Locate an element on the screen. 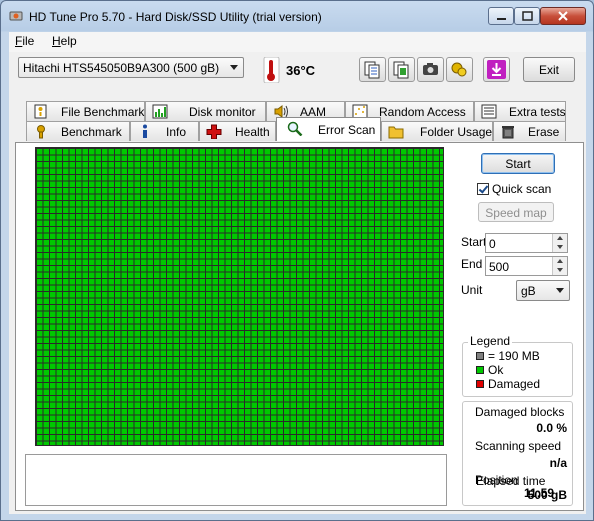 Image resolution: width=594 pixels, height=521 pixels. damaged-blocks-value: 0.0 % is located at coordinates (551, 428).